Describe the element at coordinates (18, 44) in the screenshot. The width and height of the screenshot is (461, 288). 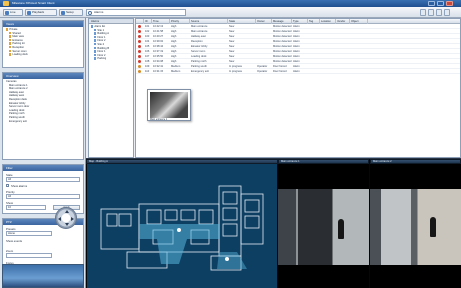
I see `tree-item-label: Parking lot` at that location.